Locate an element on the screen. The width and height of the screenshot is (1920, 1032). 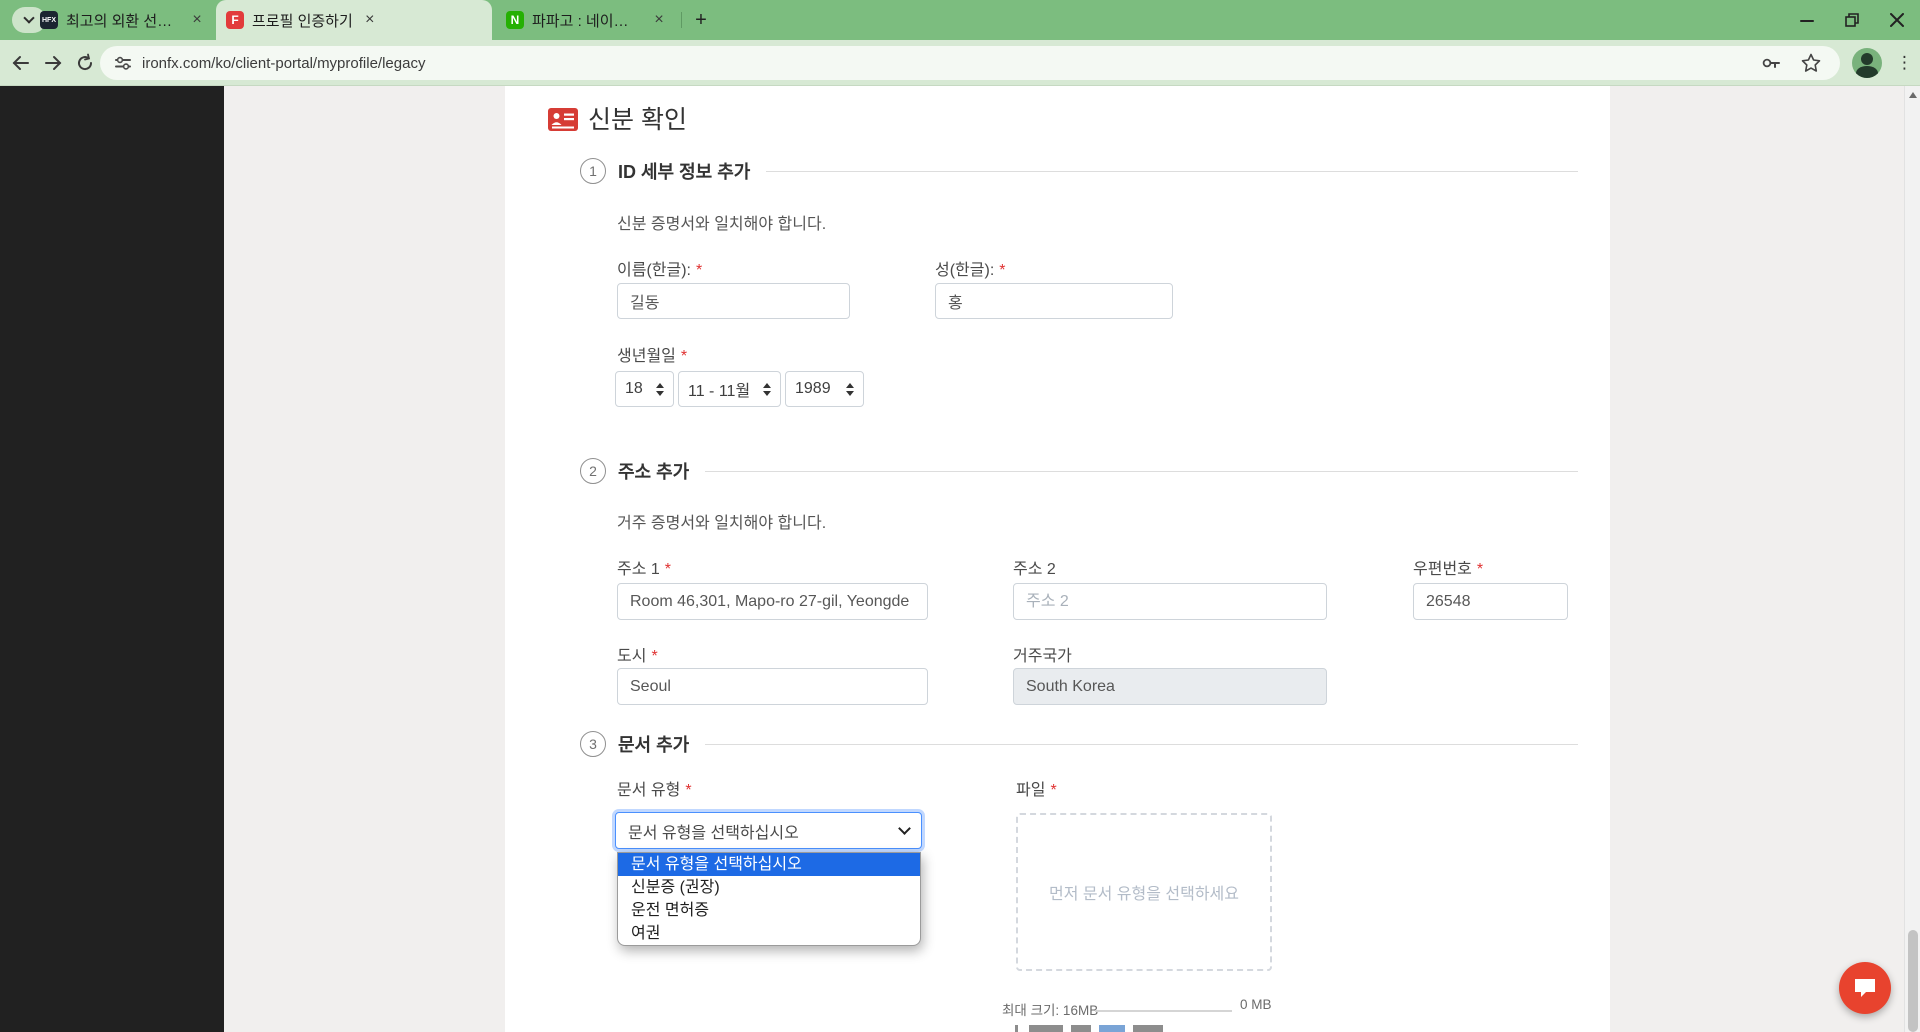
tab-separator is located at coordinates (681, 20).